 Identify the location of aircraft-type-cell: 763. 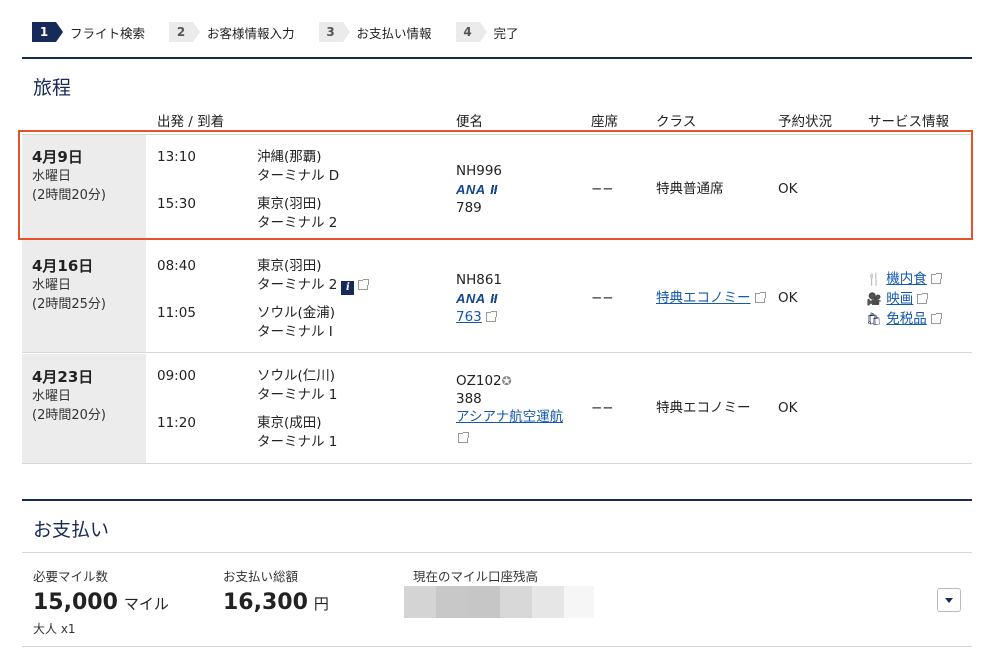
(476, 317).